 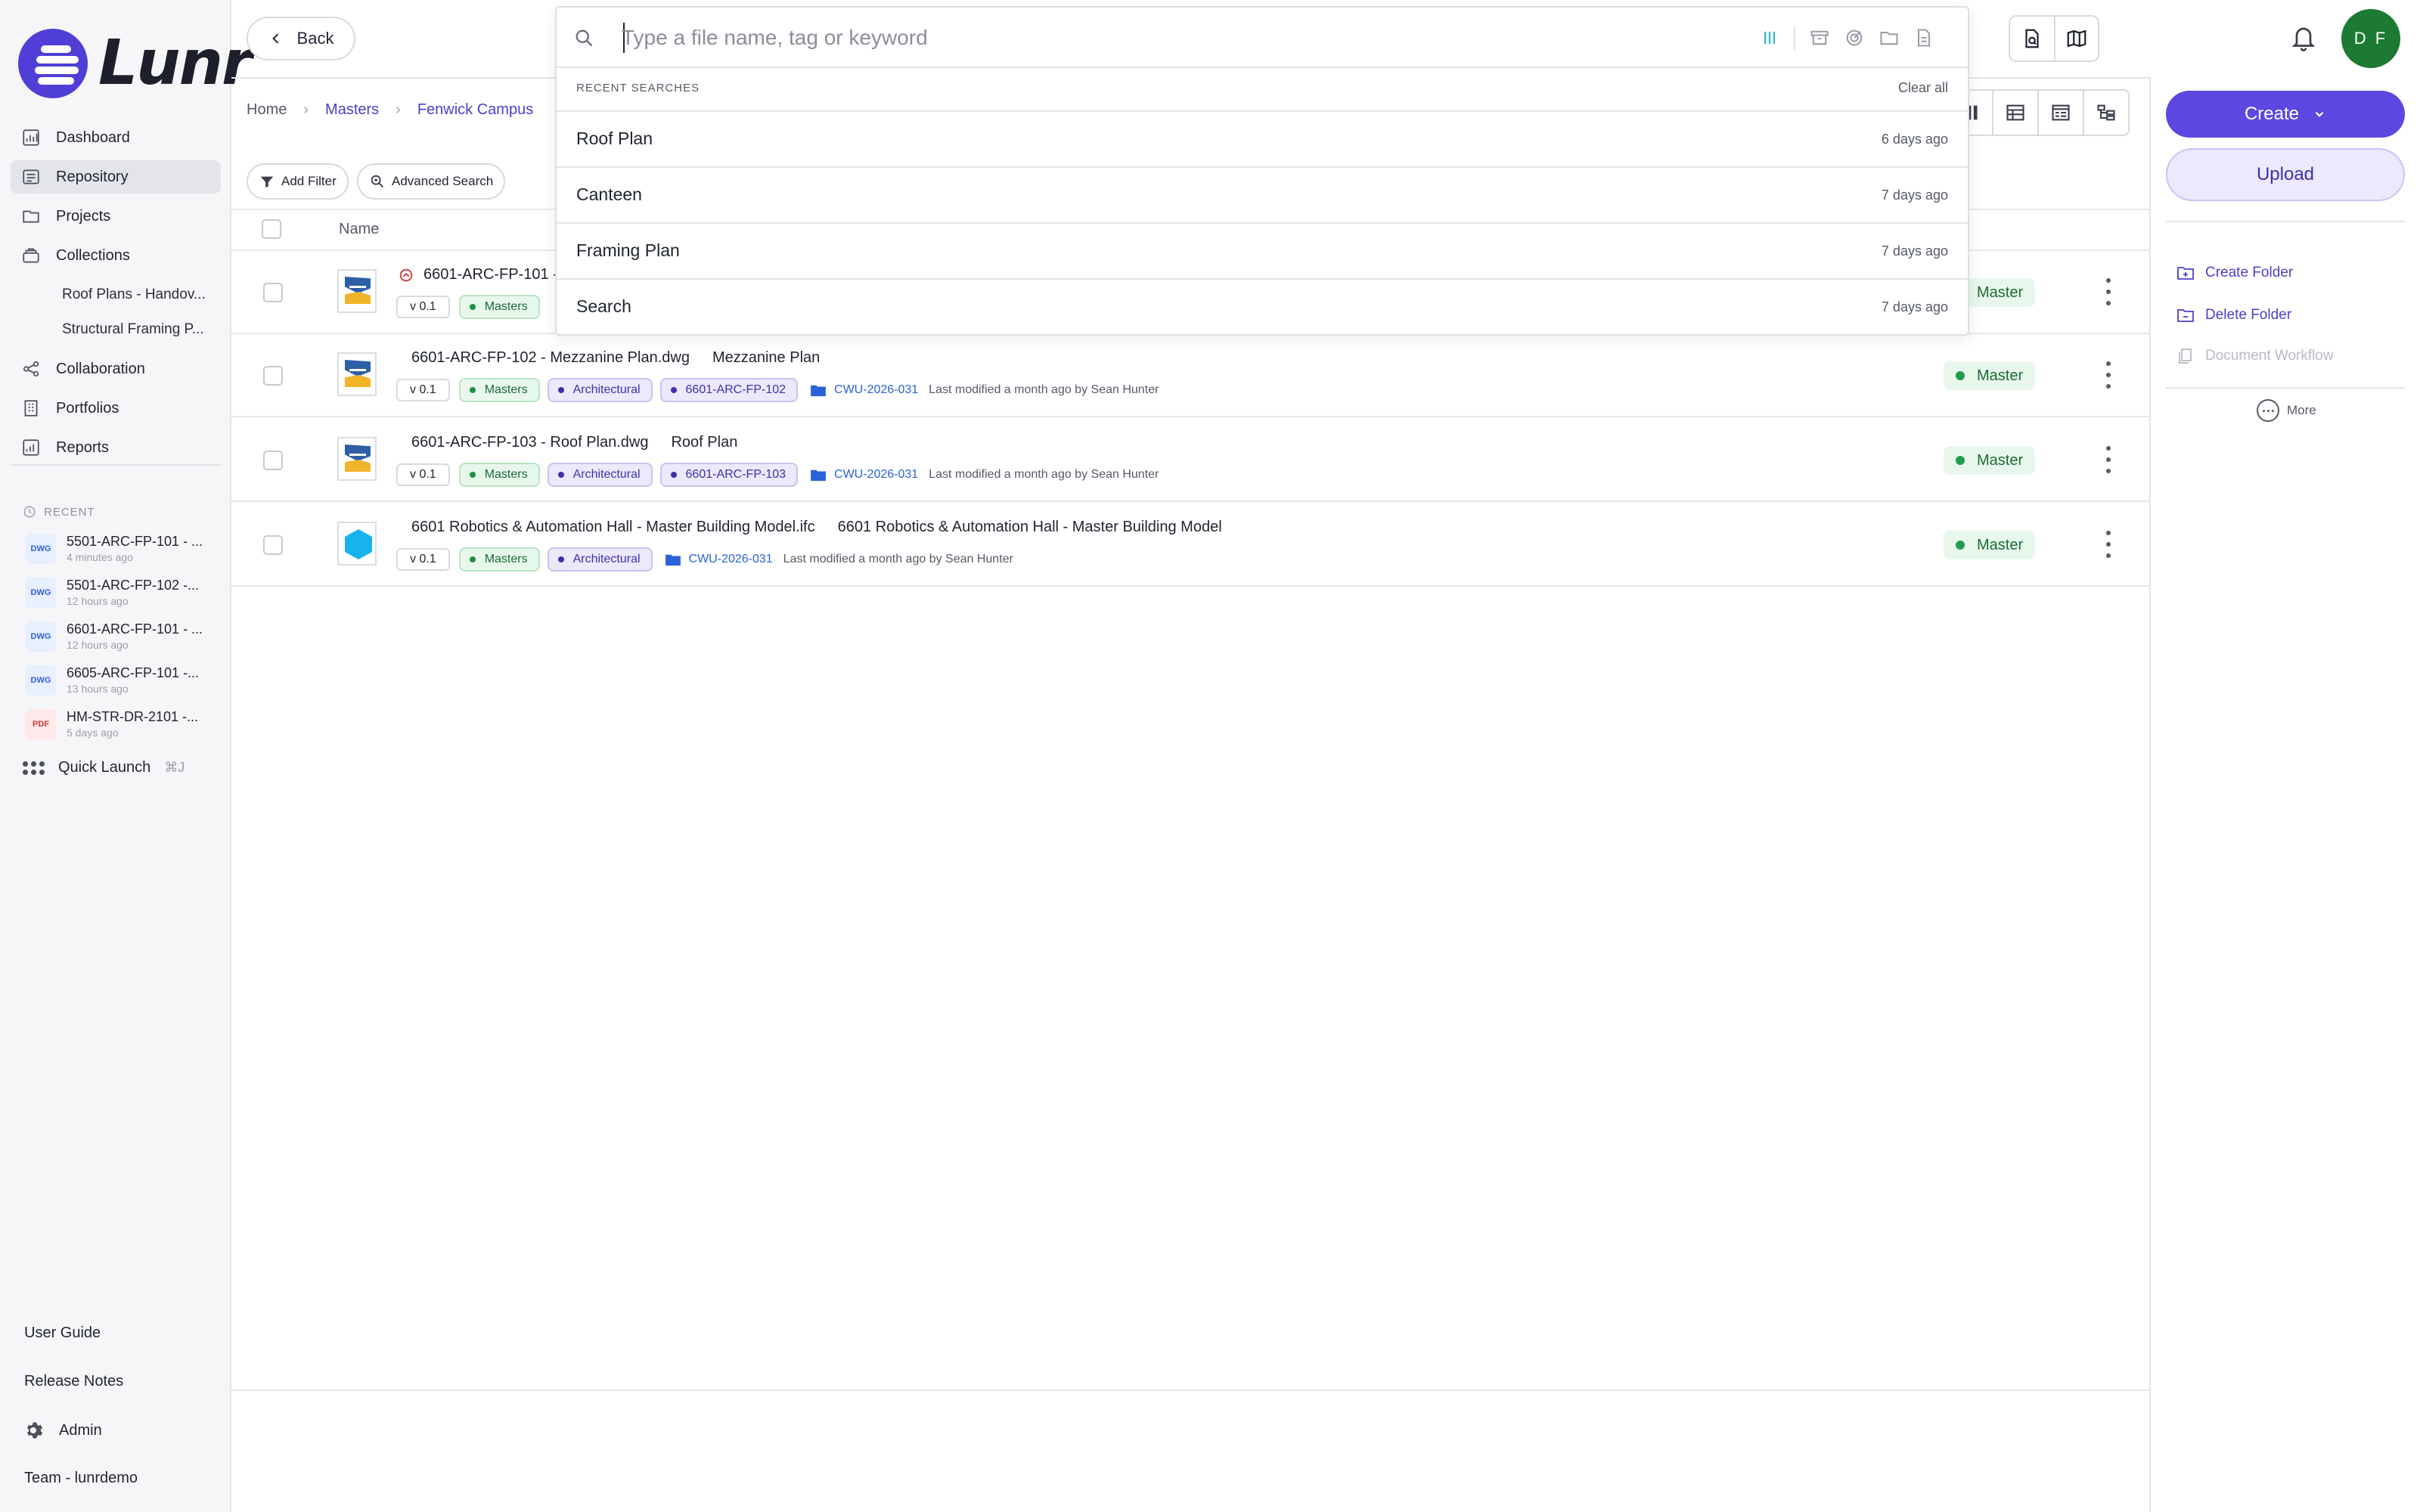 I want to click on select-all-checkbox, so click(x=271, y=229).